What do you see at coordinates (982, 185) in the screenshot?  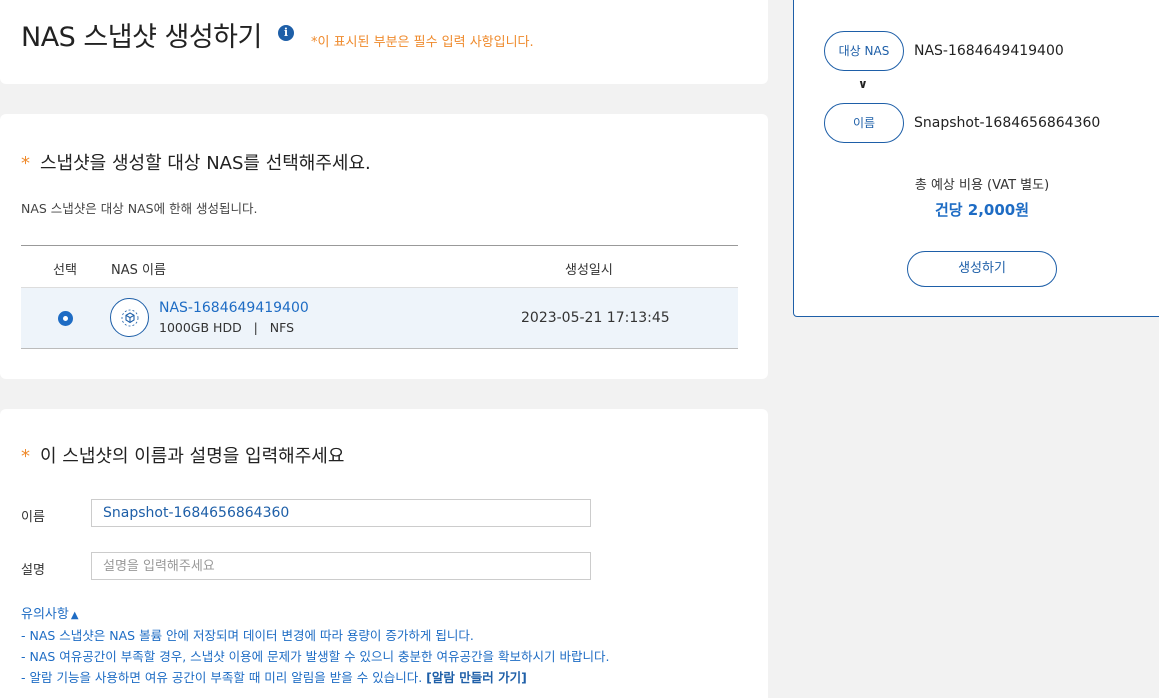 I see `cost-label: 총 예상 비용 (VAT 별도)` at bounding box center [982, 185].